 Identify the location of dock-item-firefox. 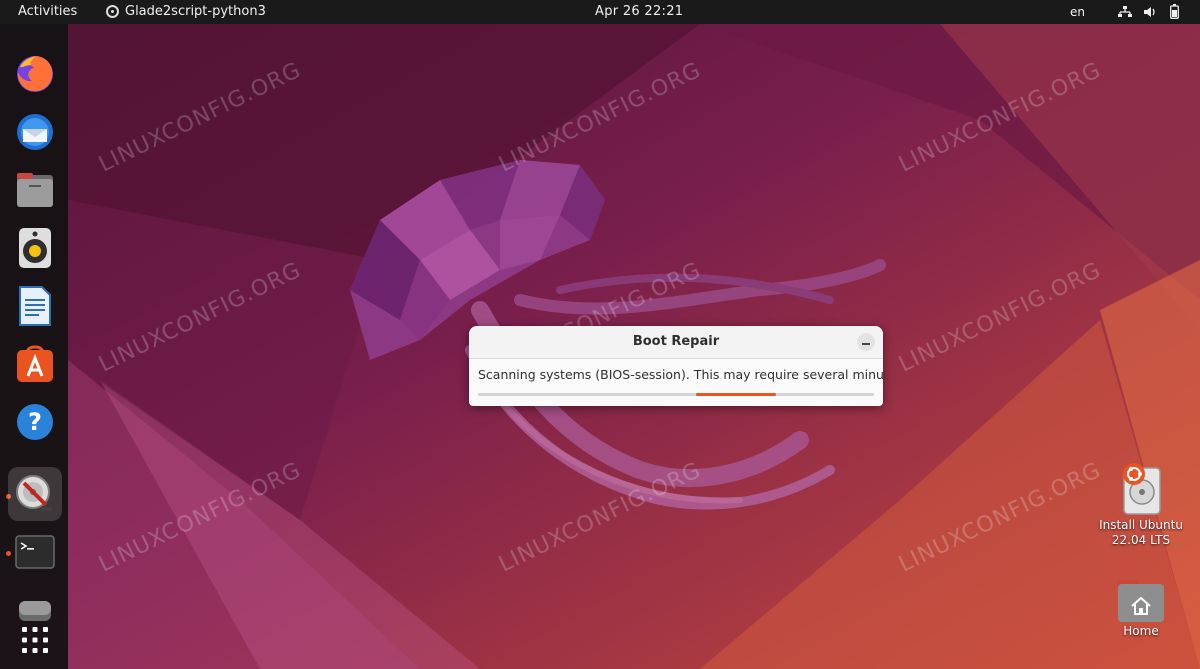
(35, 74).